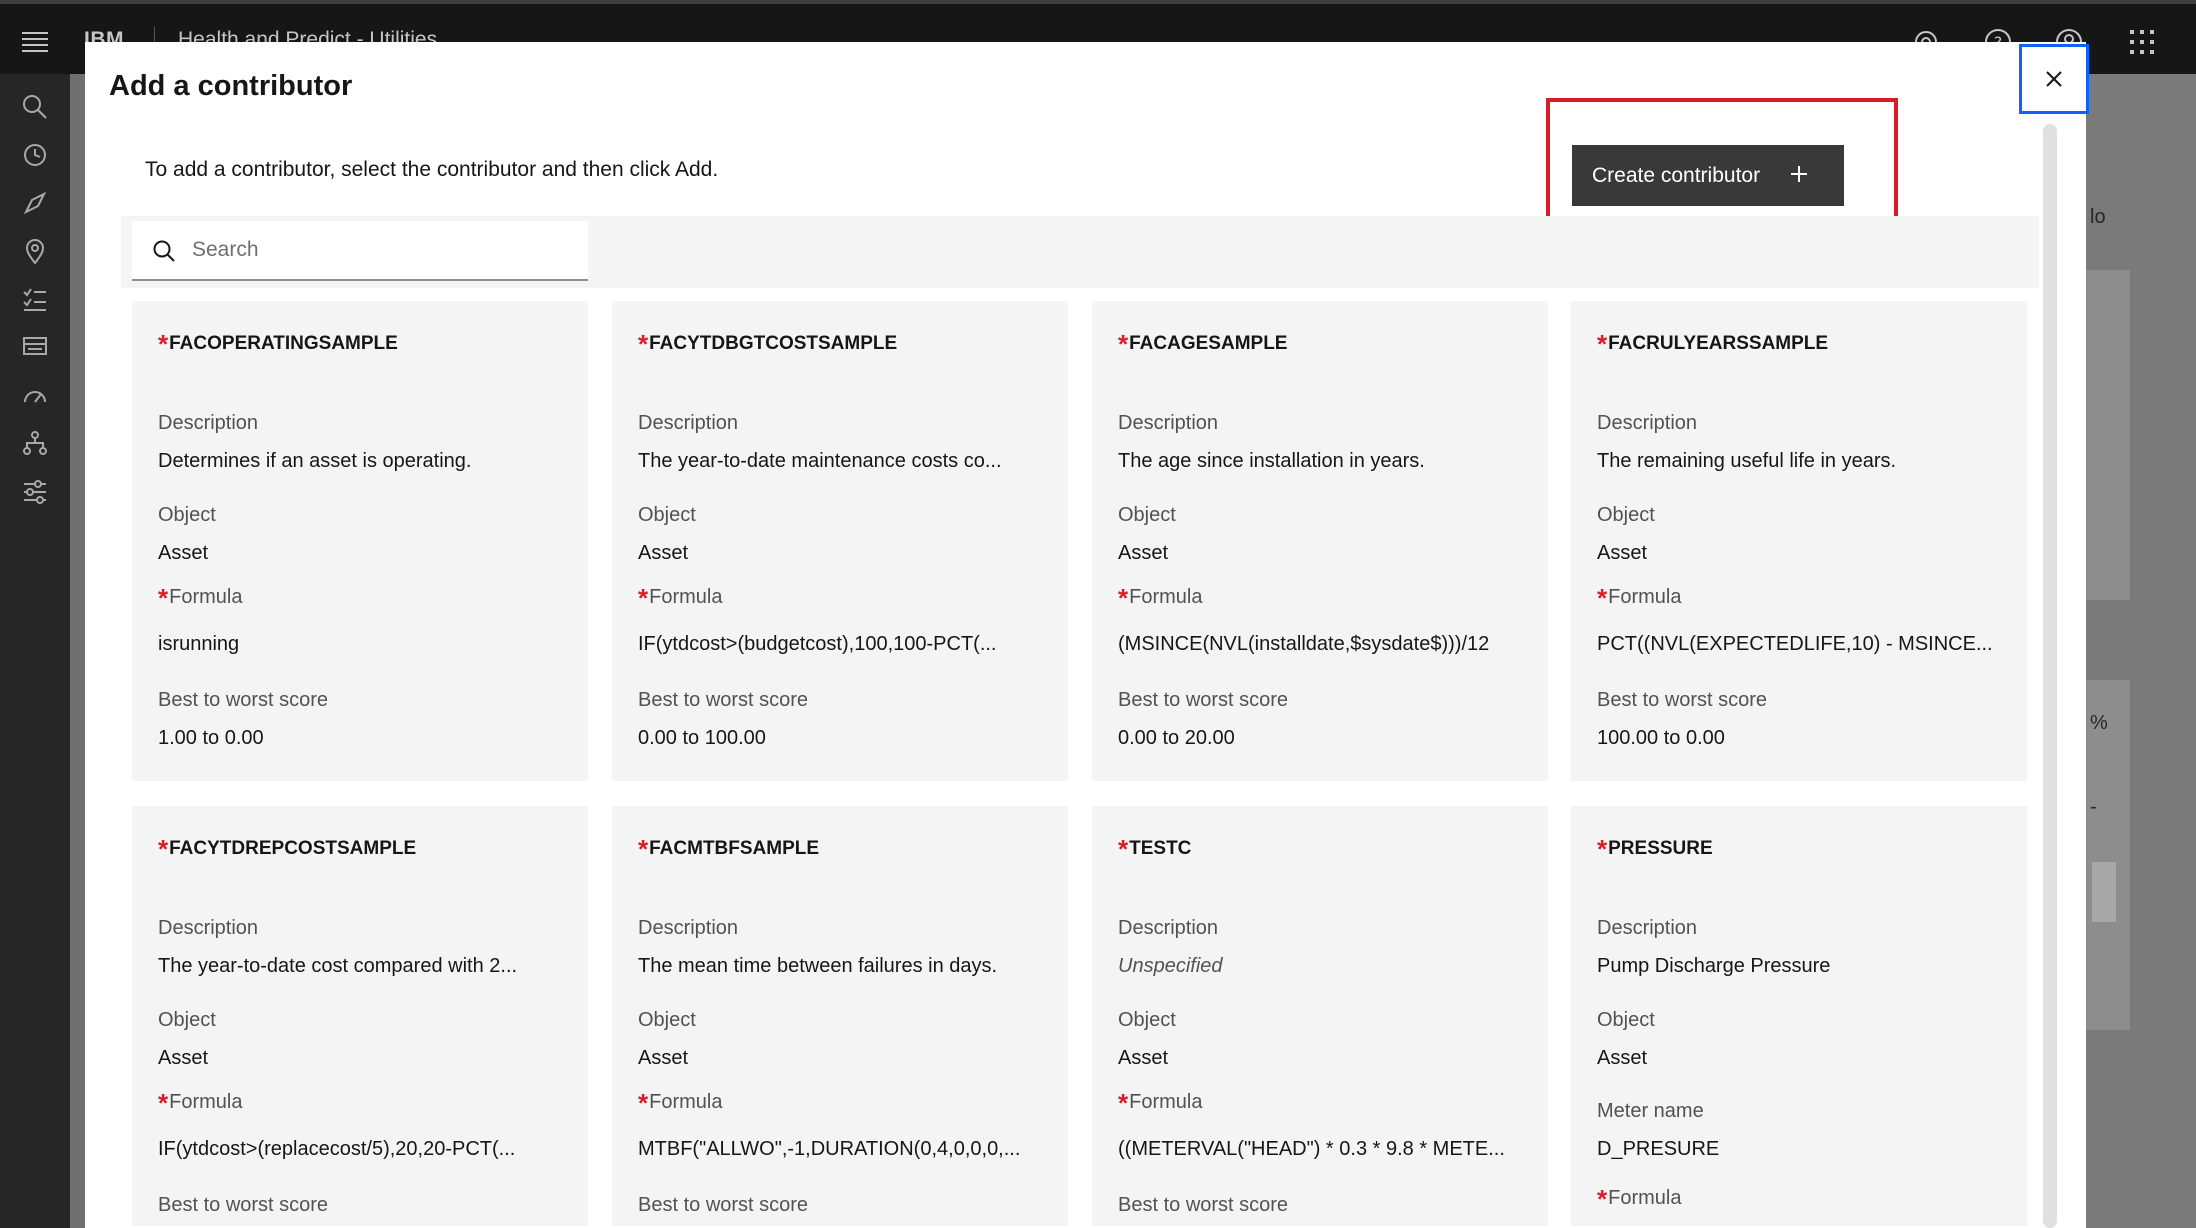 The image size is (2196, 1228). Describe the element at coordinates (35, 251) in the screenshot. I see `location-icon` at that location.